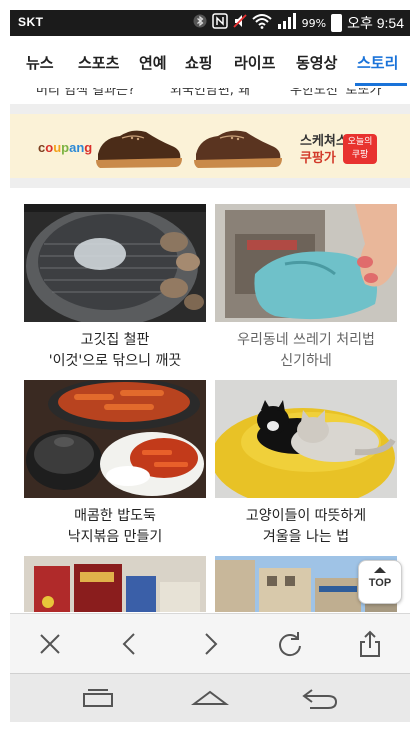 This screenshot has height=730, width=420. I want to click on story-card: 우리동네 쓰레기 처리법 신기하네, so click(306, 288).